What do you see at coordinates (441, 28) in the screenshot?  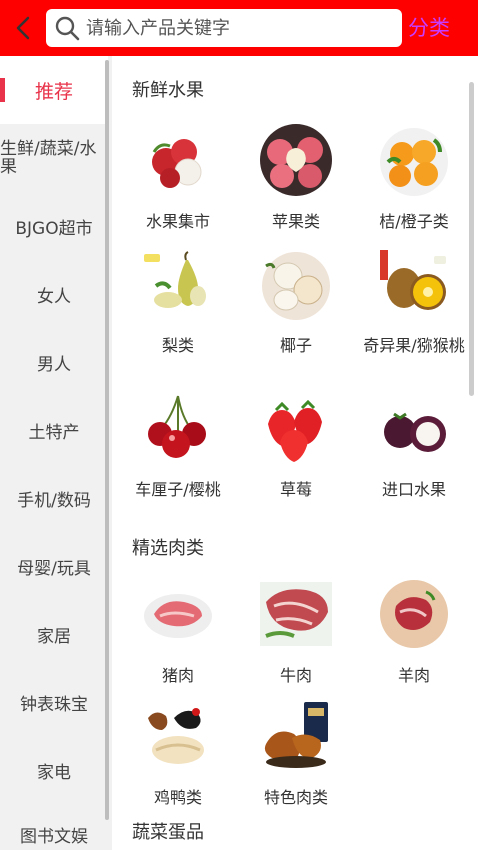 I see `category-button: 分类` at bounding box center [441, 28].